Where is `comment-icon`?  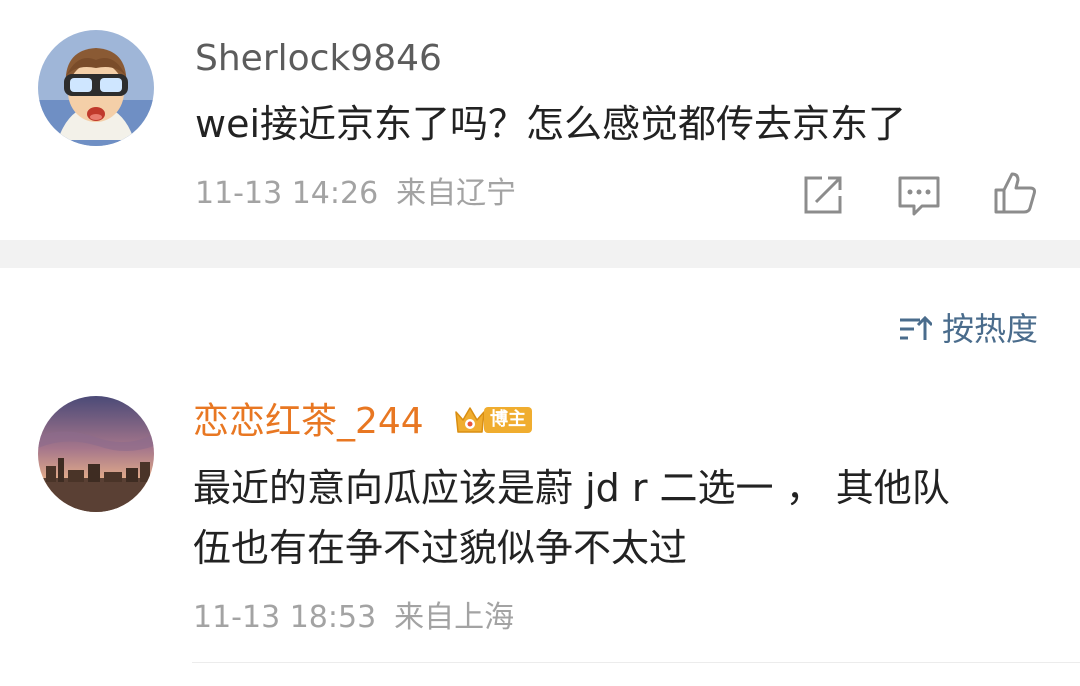
comment-icon is located at coordinates (919, 196).